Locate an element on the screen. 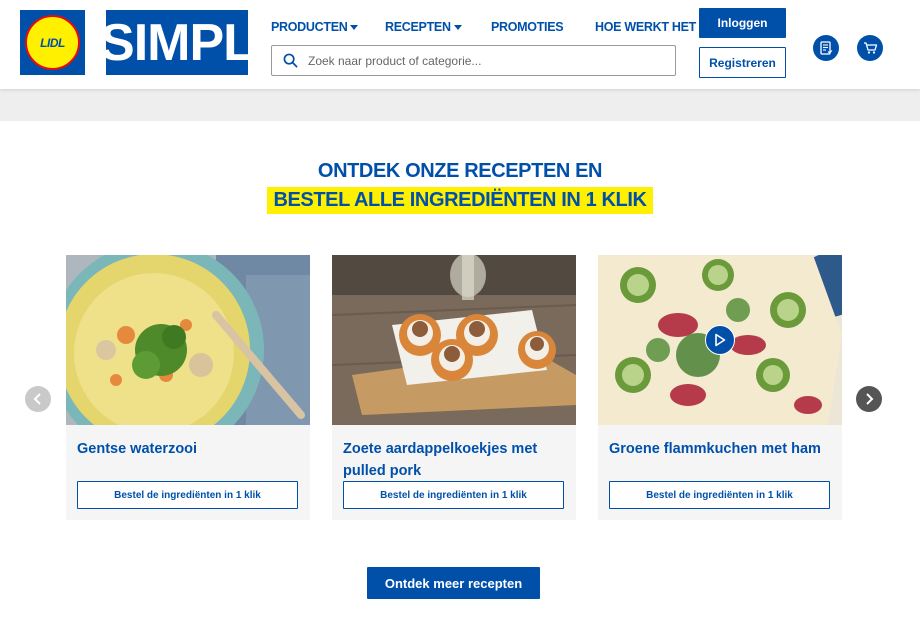 This screenshot has width=920, height=618. login-button: Inloggen is located at coordinates (742, 23).